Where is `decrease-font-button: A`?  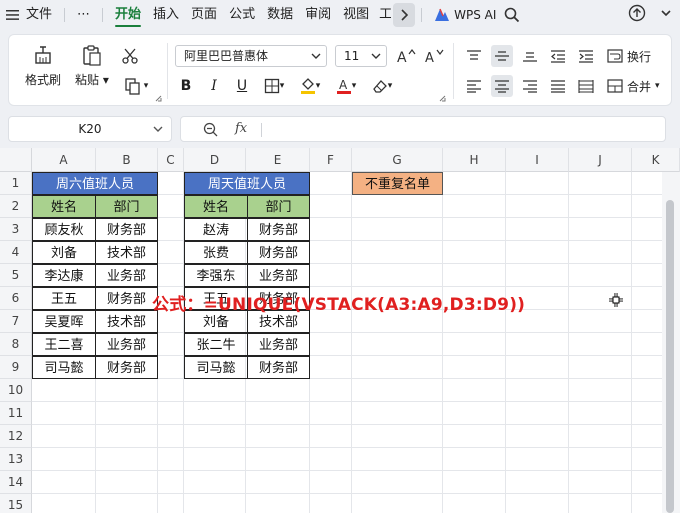
decrease-font-button: A is located at coordinates (434, 56).